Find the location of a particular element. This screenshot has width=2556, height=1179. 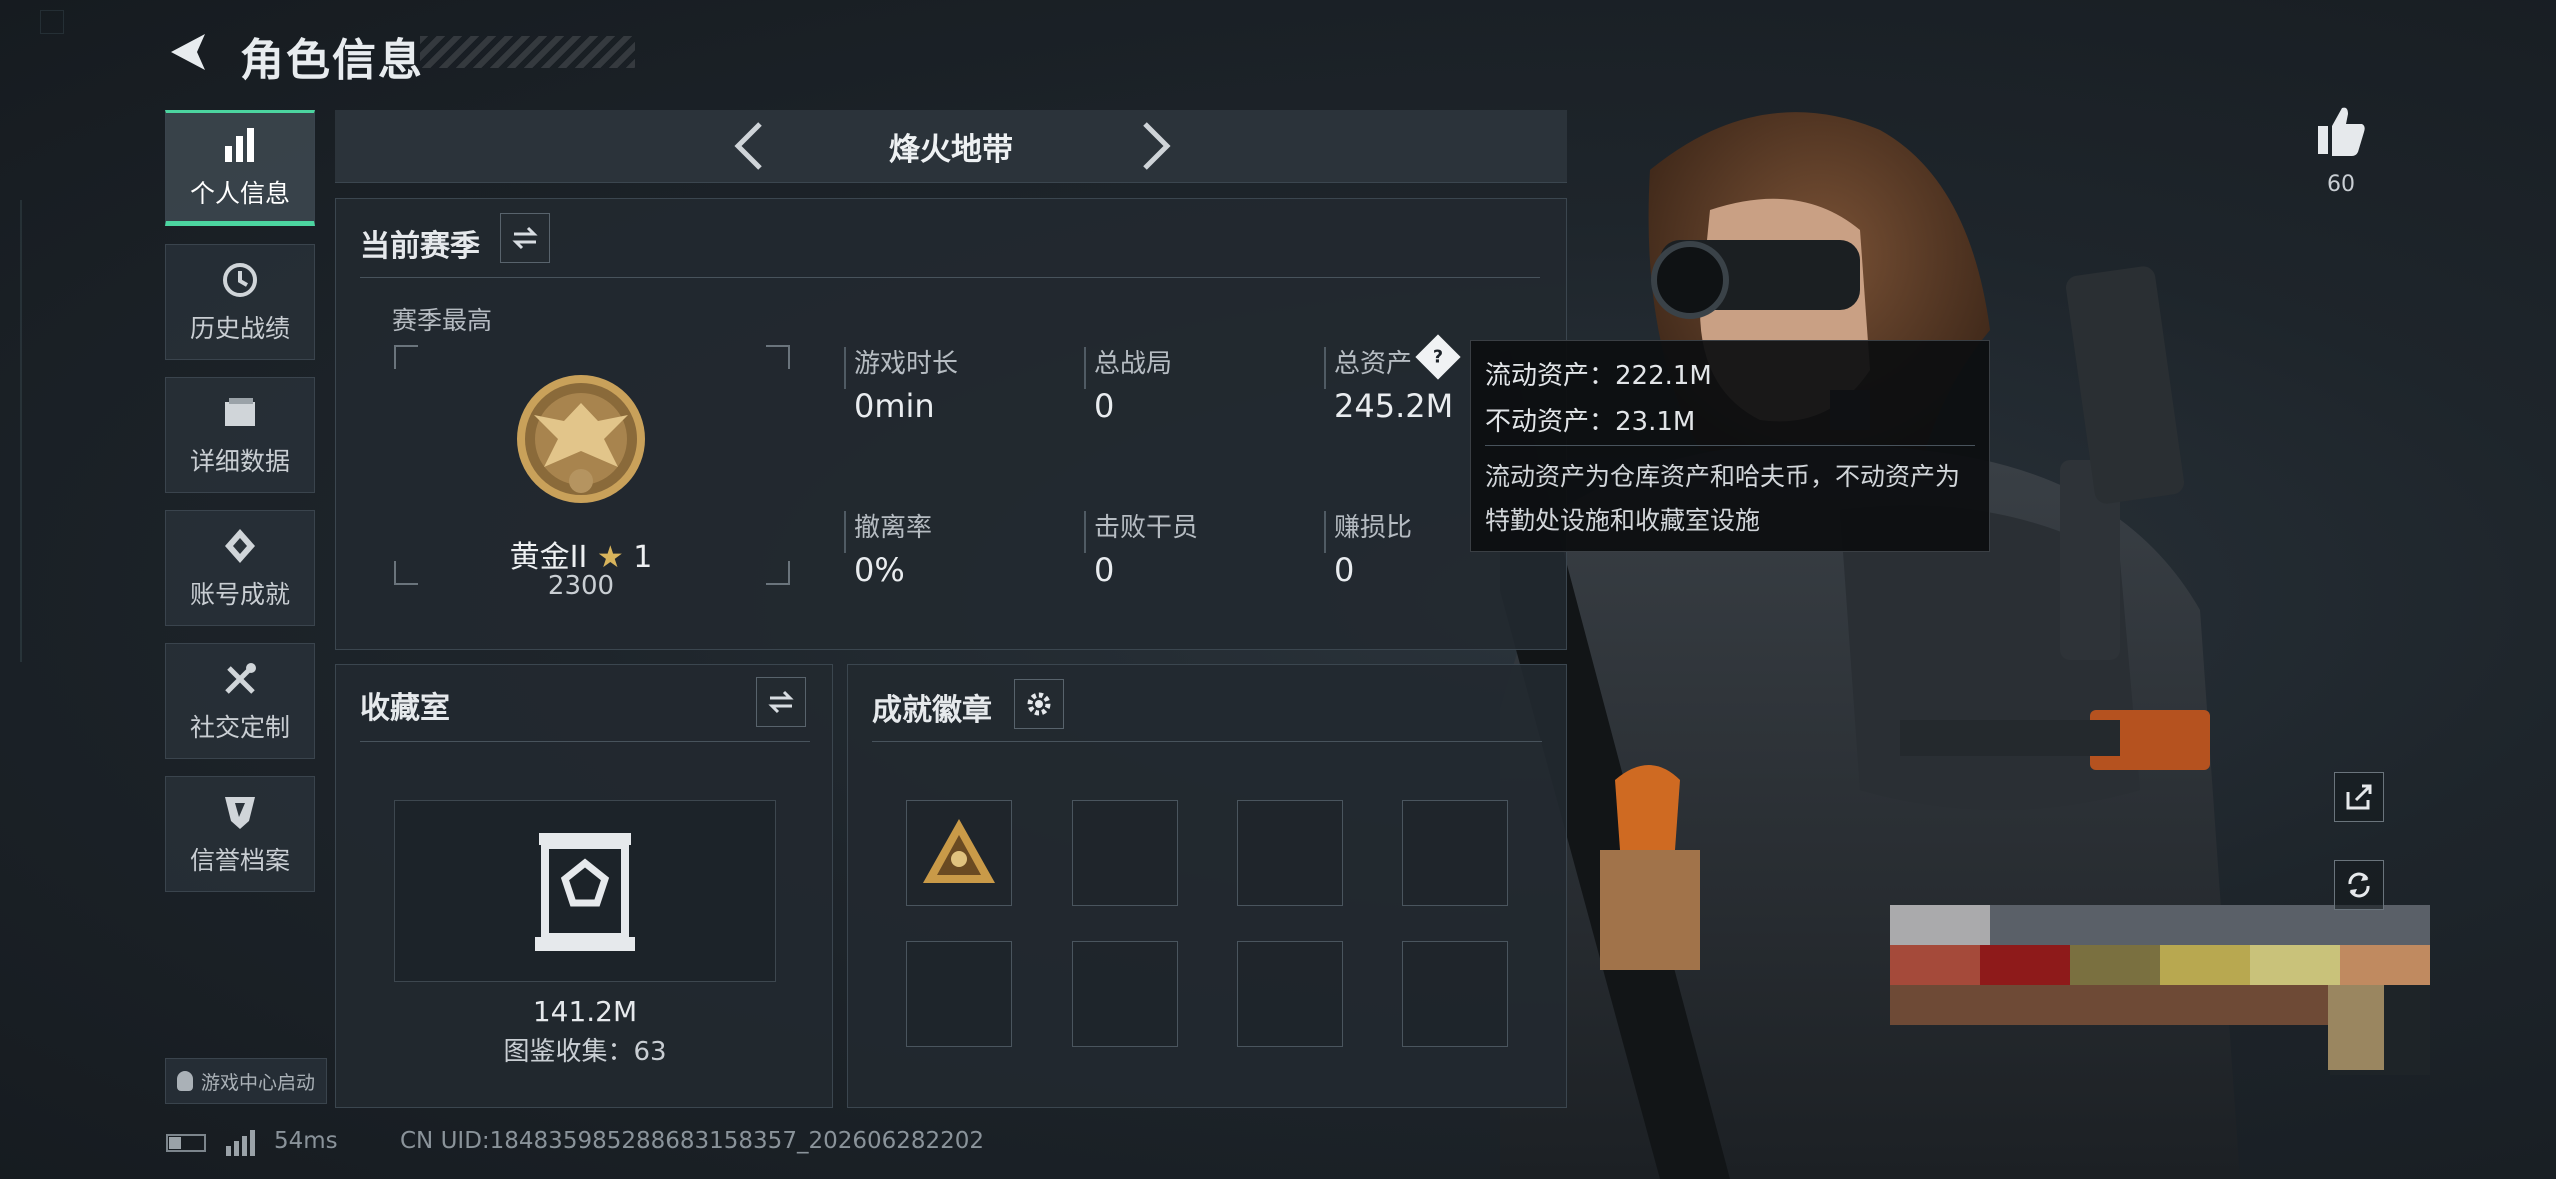

display-case-icon is located at coordinates (585, 892).